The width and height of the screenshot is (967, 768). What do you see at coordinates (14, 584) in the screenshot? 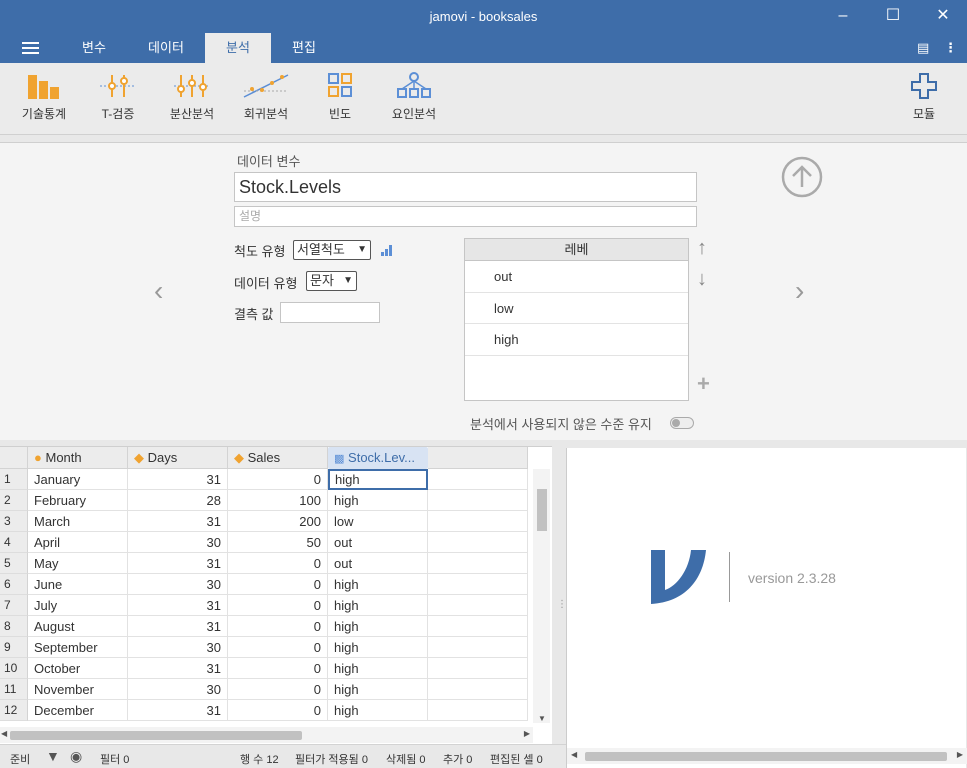
I see `row-number: 6` at bounding box center [14, 584].